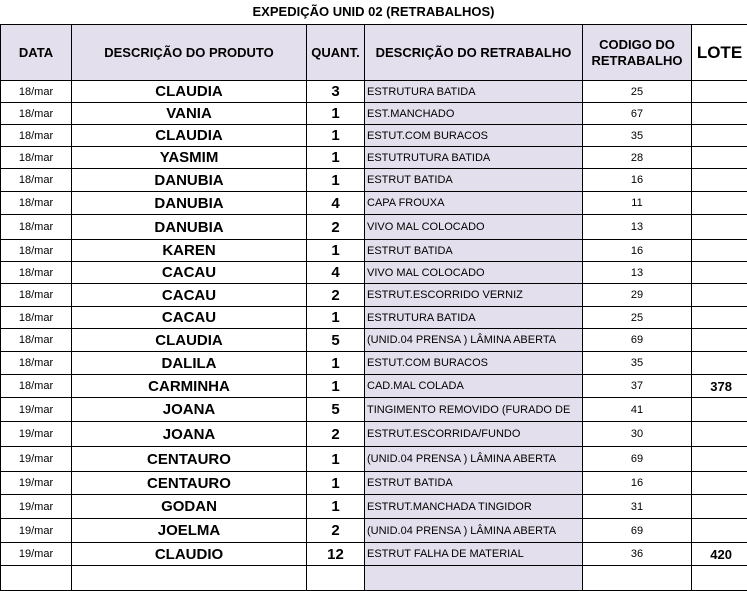  I want to click on cell-codigo: 13, so click(637, 227).